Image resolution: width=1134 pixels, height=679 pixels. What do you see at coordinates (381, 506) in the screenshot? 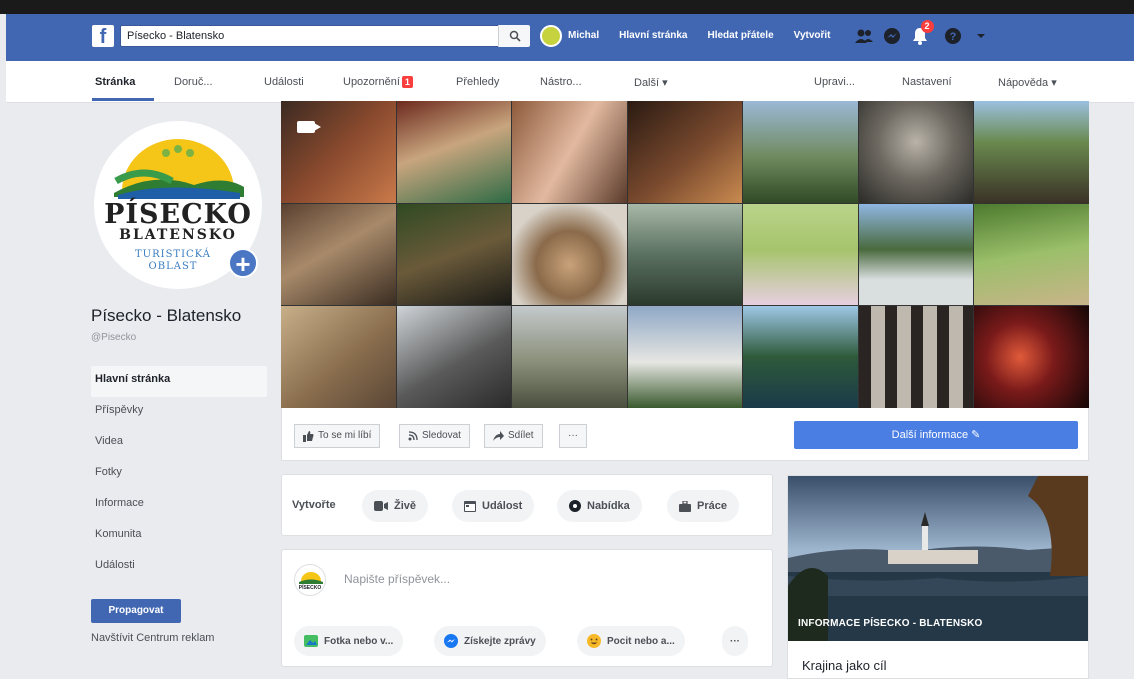
I see `live-video-icon` at bounding box center [381, 506].